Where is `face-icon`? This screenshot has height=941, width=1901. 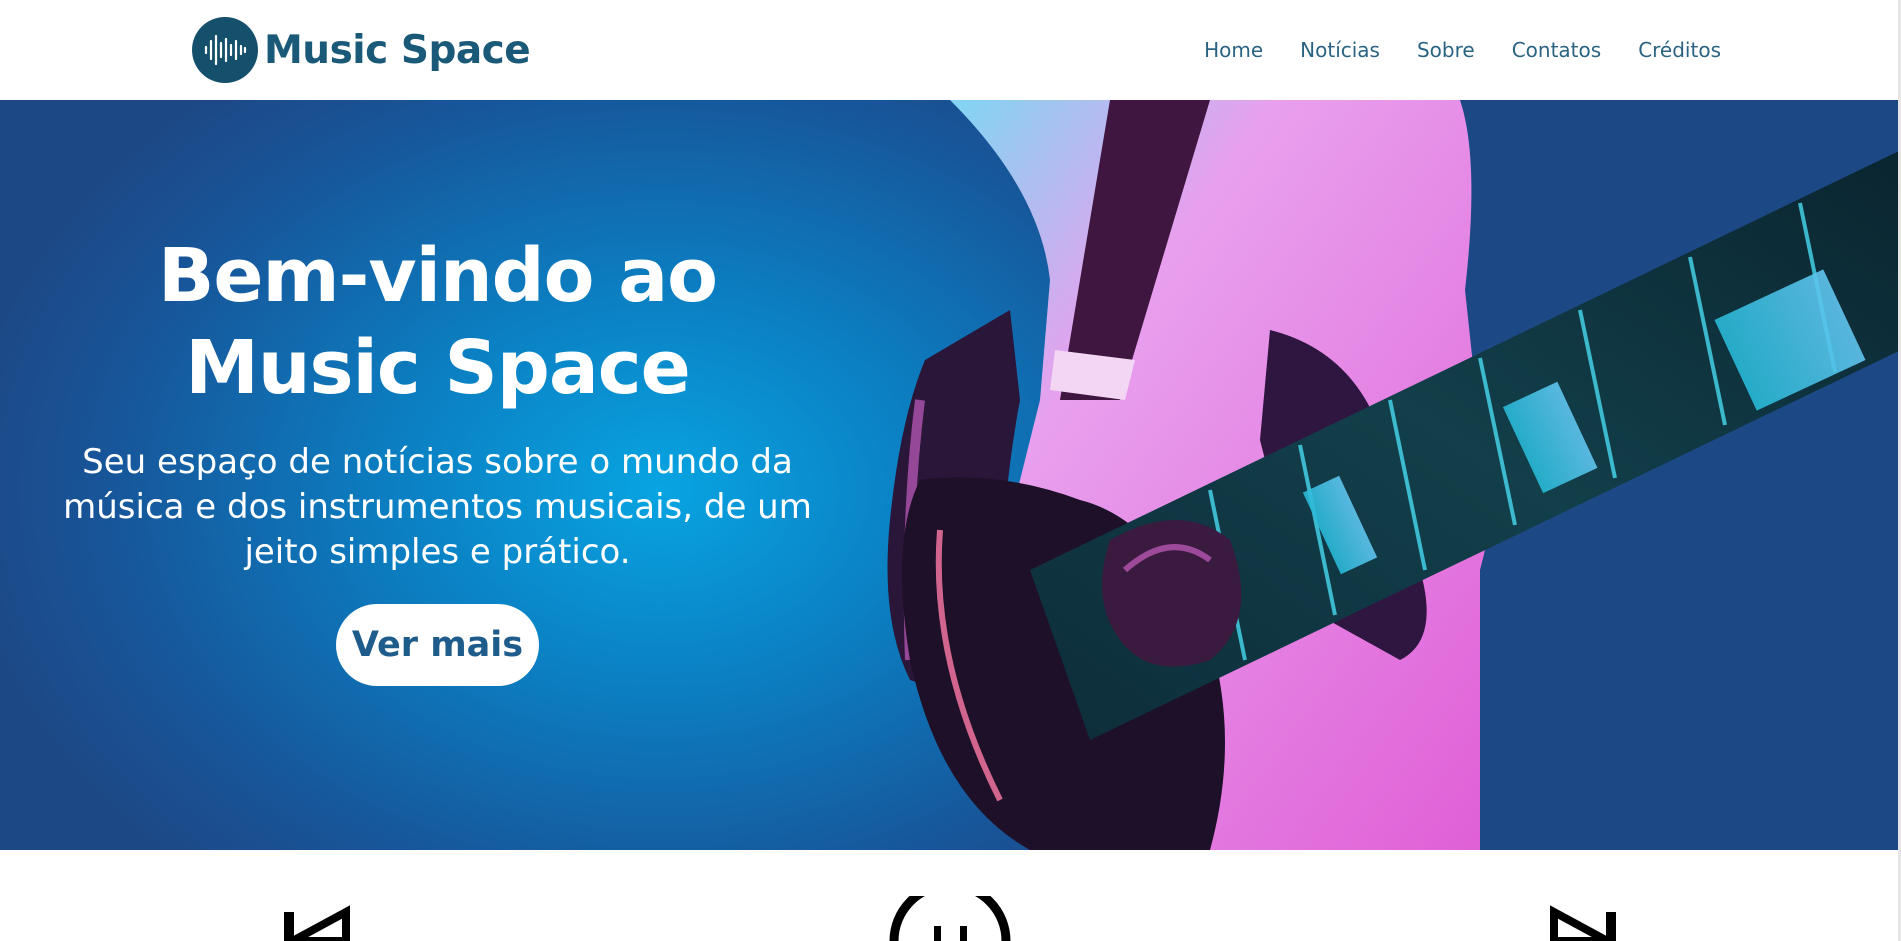
face-icon is located at coordinates (950, 918).